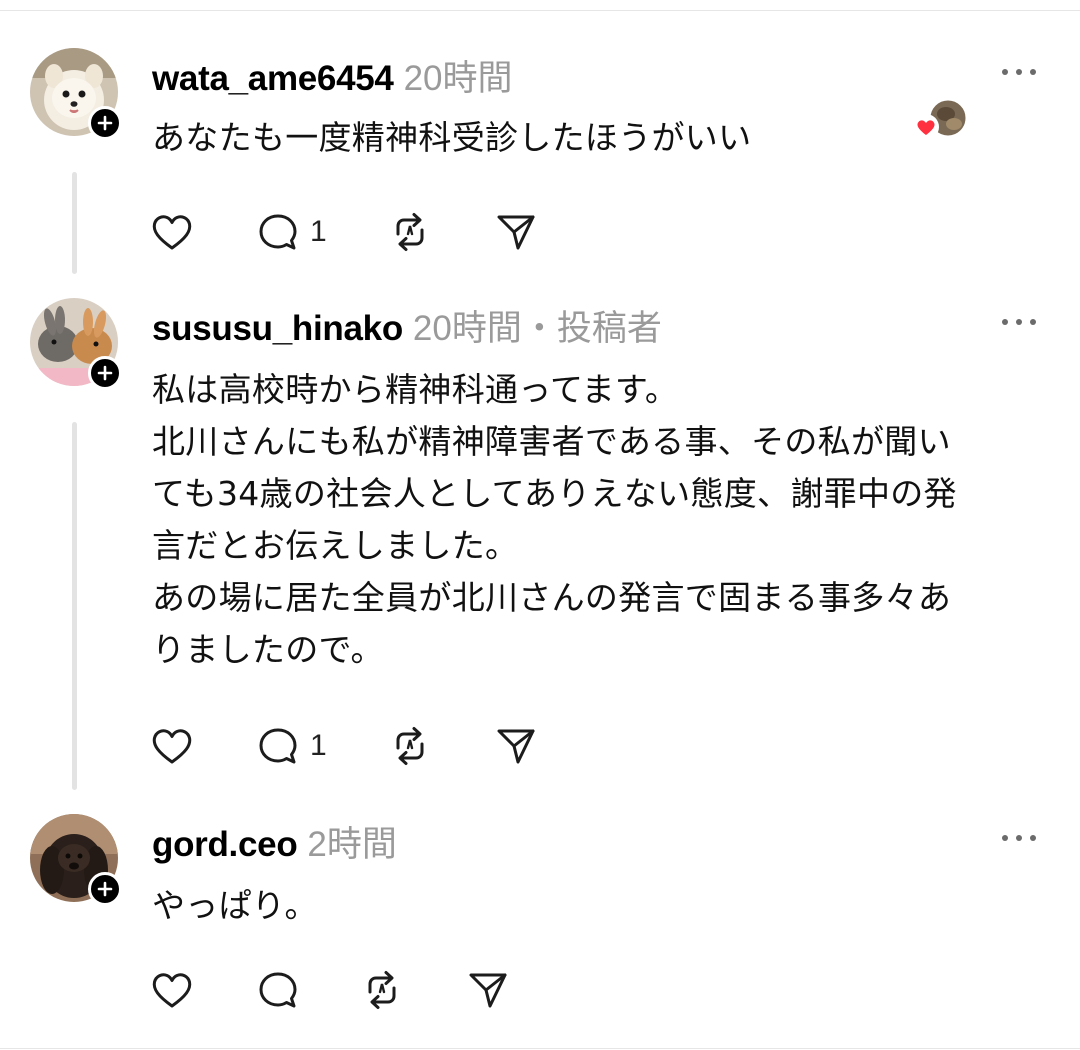 The image size is (1080, 1050). I want to click on timestamp: 20時間, so click(458, 78).